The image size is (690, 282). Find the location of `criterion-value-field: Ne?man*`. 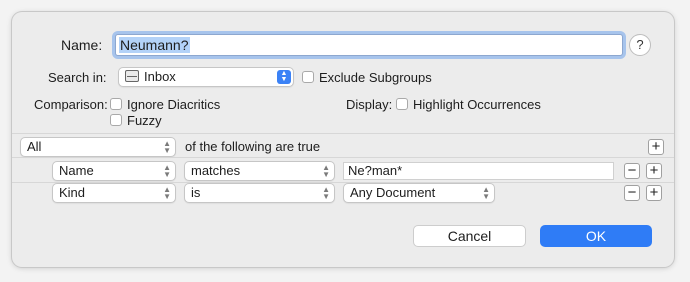

criterion-value-field: Ne?man* is located at coordinates (478, 171).